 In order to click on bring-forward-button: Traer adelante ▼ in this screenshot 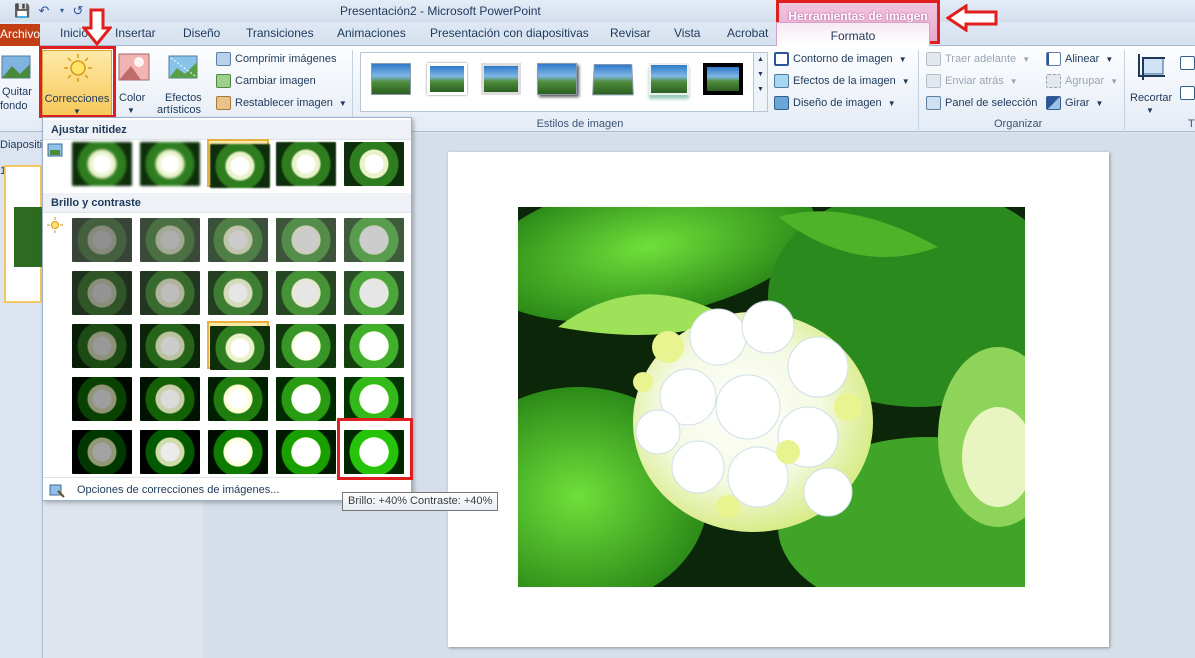, I will do `click(978, 59)`.